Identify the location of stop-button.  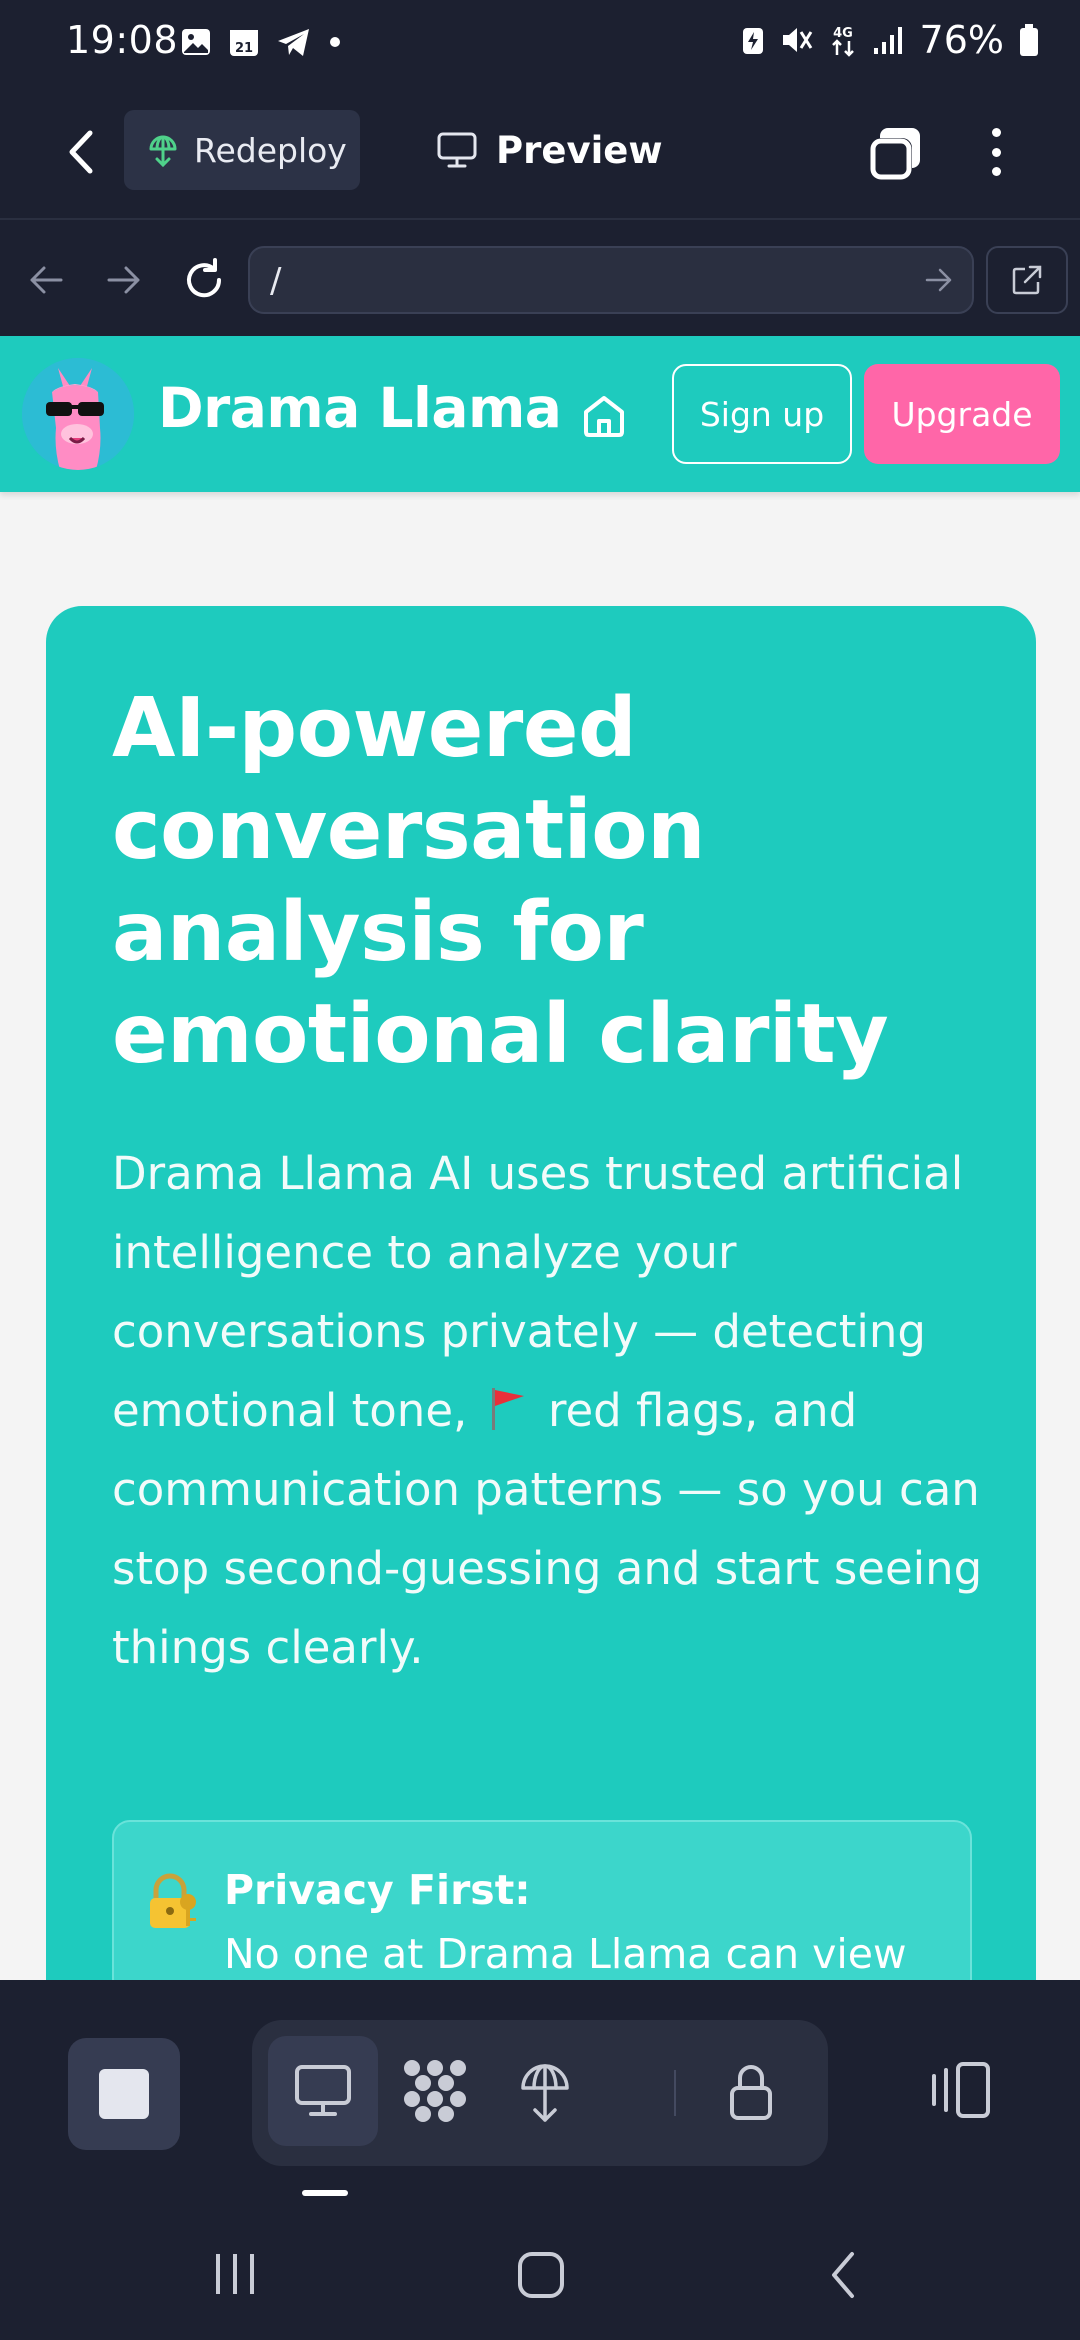
(124, 2094).